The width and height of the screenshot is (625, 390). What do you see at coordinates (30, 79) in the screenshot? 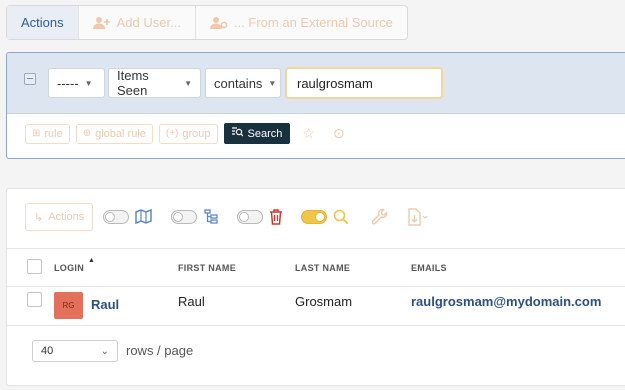
I see `remove-criteria-icon` at bounding box center [30, 79].